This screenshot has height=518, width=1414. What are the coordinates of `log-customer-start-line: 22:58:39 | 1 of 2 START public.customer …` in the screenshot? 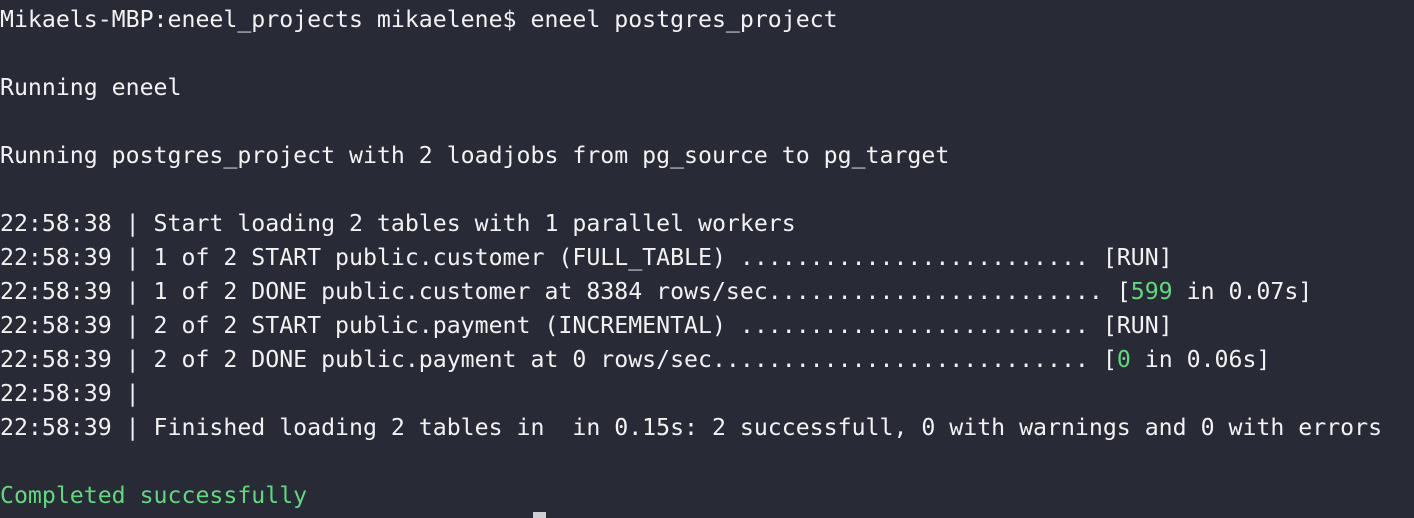 It's located at (586, 257).